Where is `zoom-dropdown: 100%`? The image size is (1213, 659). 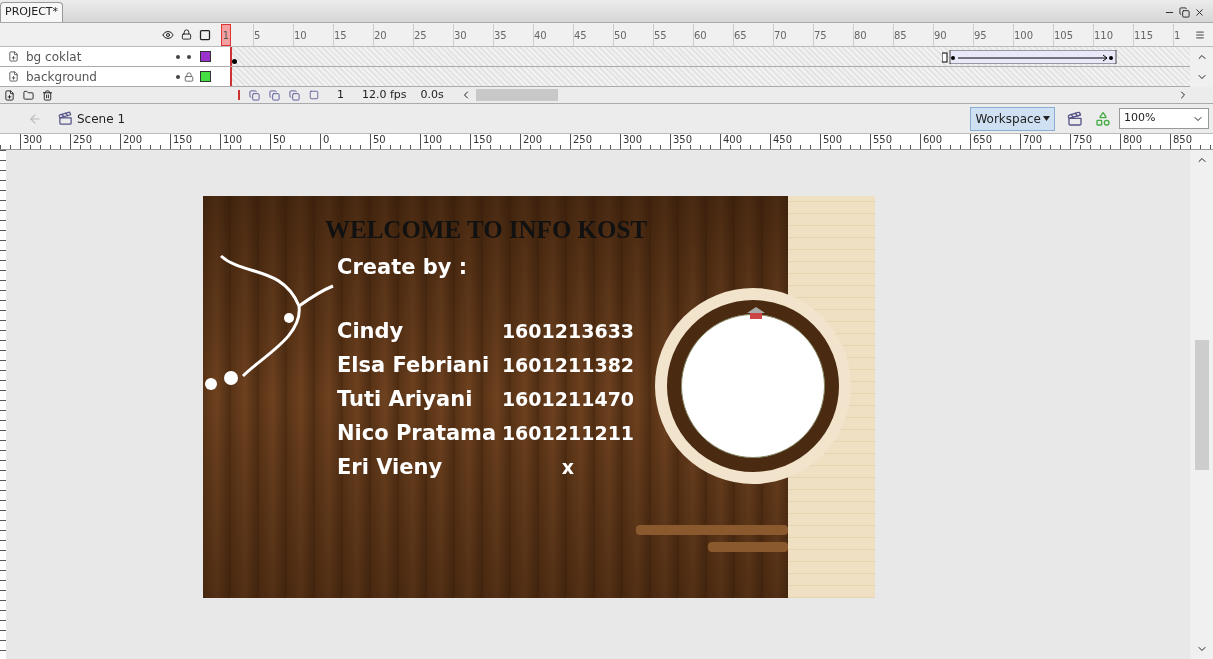
zoom-dropdown: 100% is located at coordinates (1164, 118).